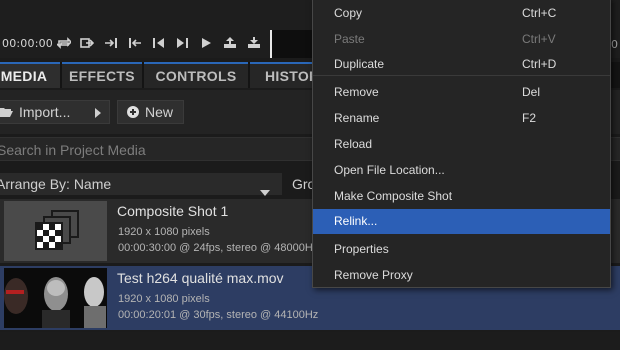  I want to click on plus-circle-icon, so click(133, 112).